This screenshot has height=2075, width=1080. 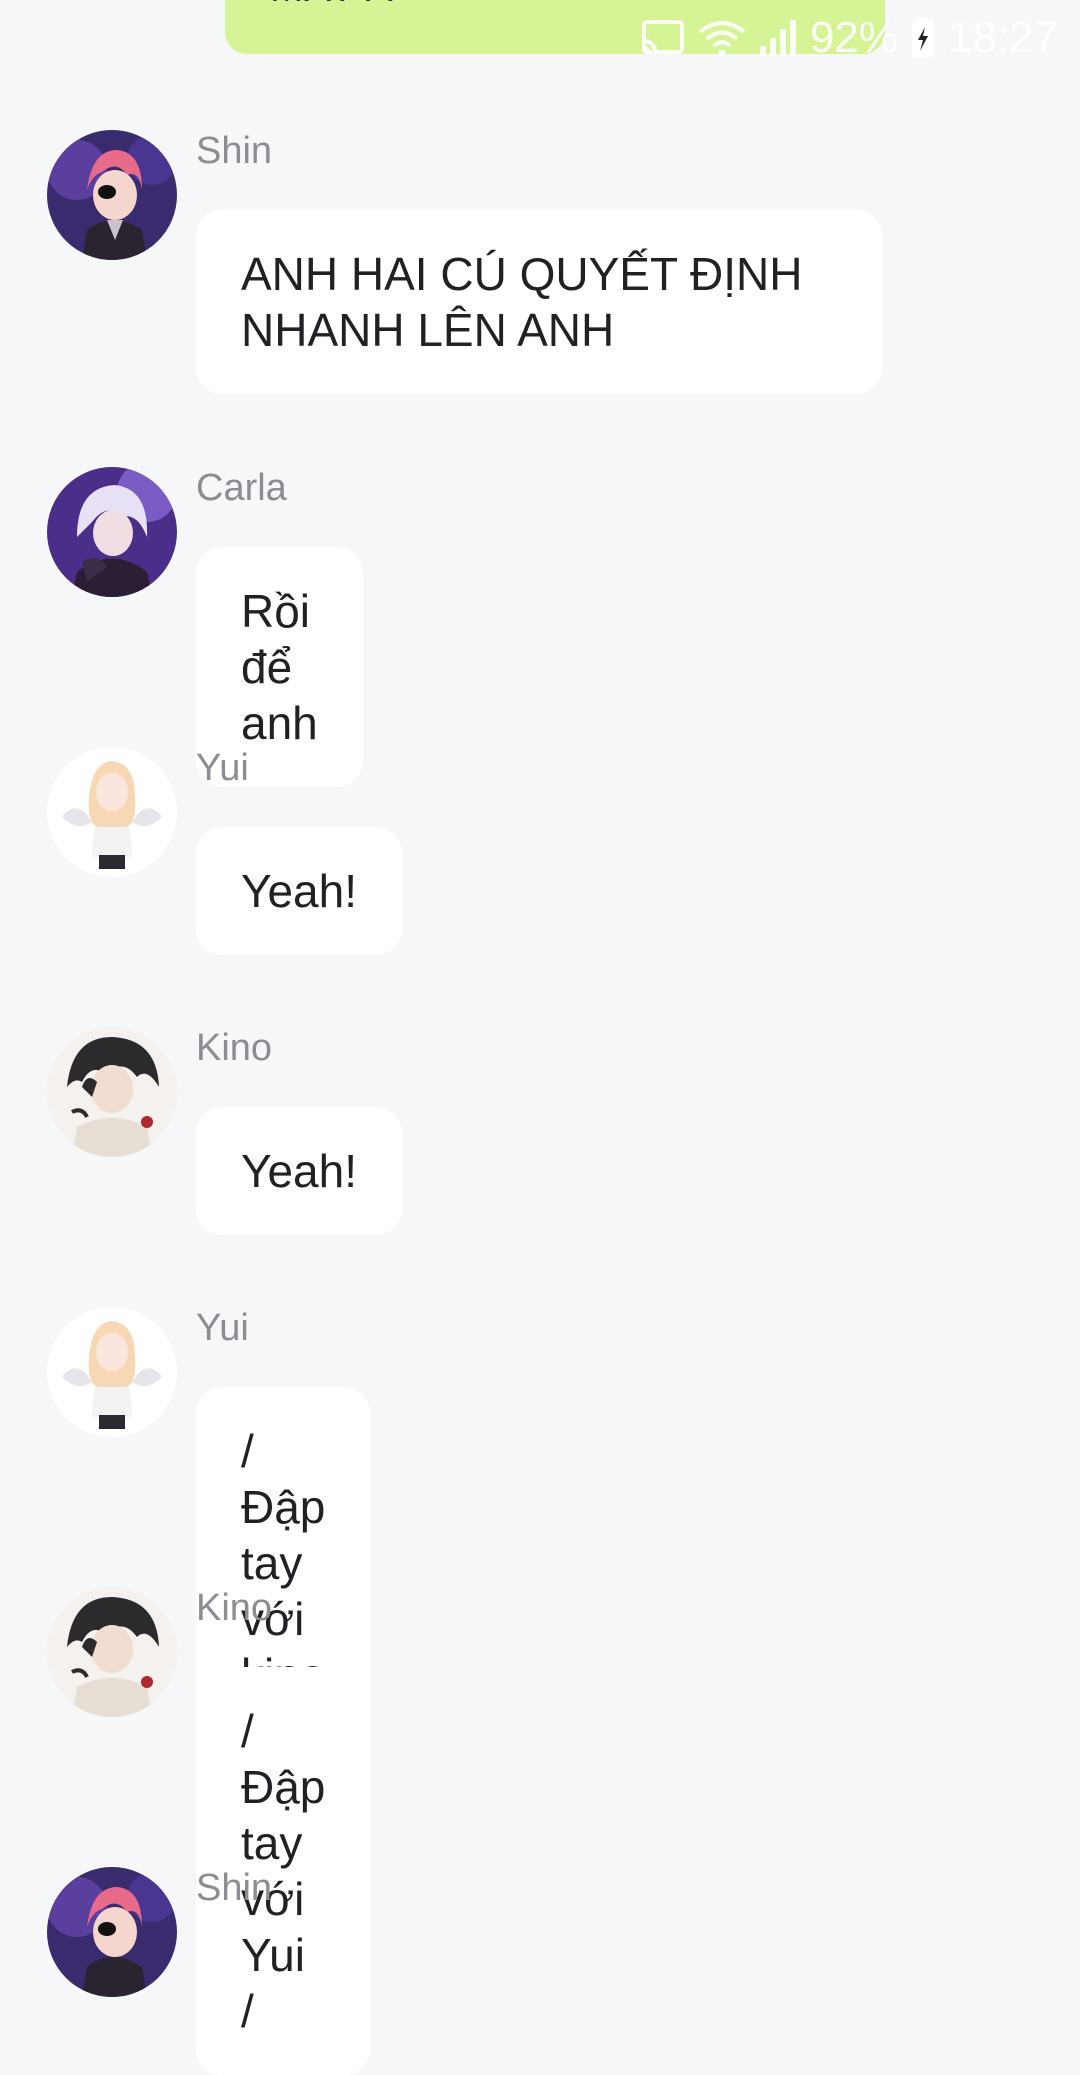 What do you see at coordinates (923, 38) in the screenshot?
I see `battery-charging-icon` at bounding box center [923, 38].